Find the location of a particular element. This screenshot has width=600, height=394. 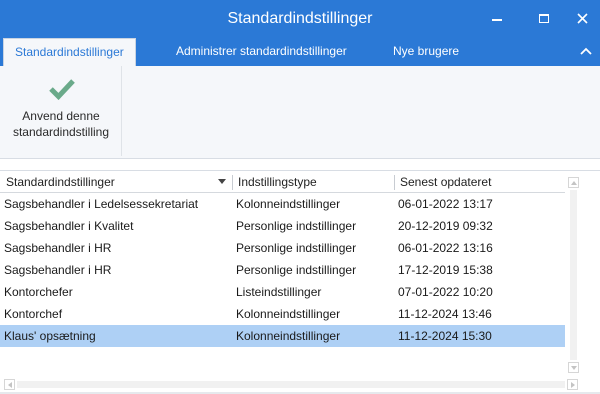

column-header-name-label: Standardindstillinger is located at coordinates (60, 182).